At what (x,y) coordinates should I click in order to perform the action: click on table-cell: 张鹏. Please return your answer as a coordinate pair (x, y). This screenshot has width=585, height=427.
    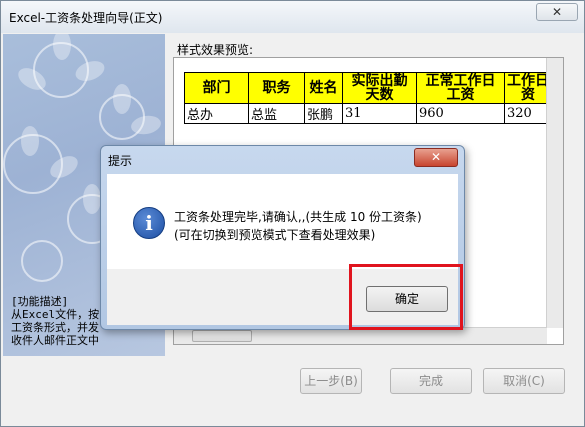
    Looking at the image, I should click on (323, 113).